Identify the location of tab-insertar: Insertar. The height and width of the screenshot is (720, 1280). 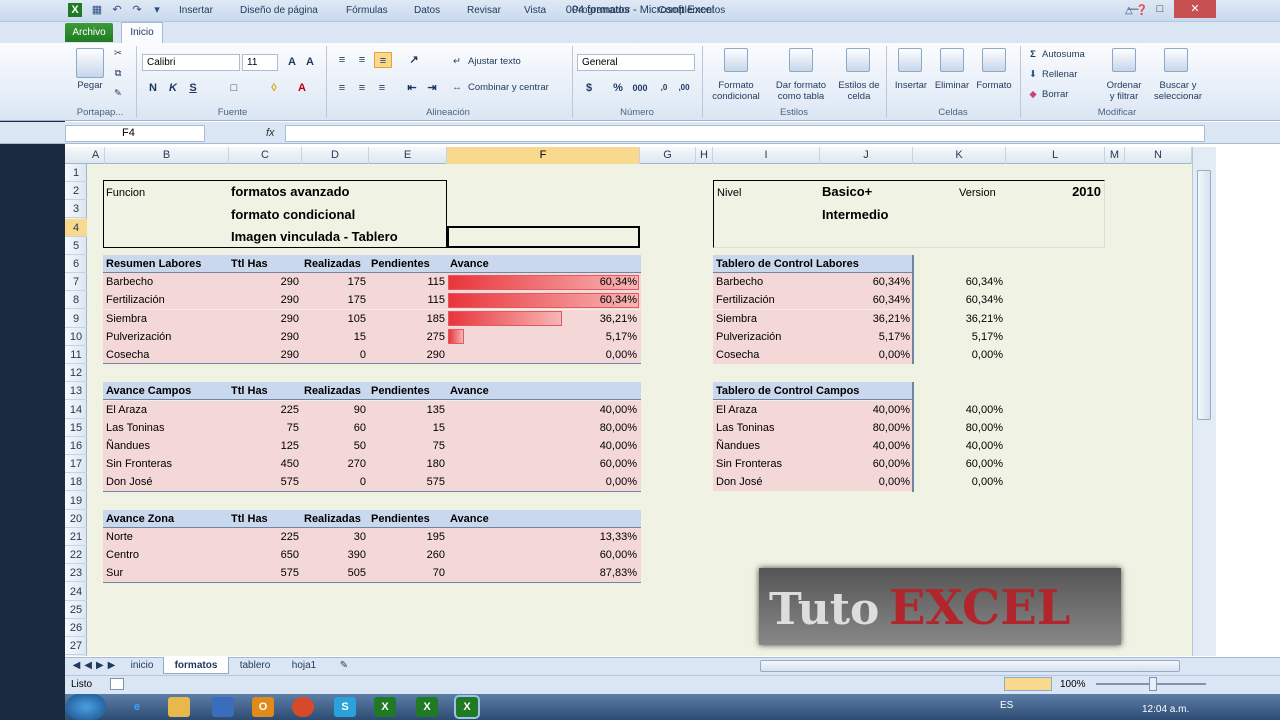
(196, 12).